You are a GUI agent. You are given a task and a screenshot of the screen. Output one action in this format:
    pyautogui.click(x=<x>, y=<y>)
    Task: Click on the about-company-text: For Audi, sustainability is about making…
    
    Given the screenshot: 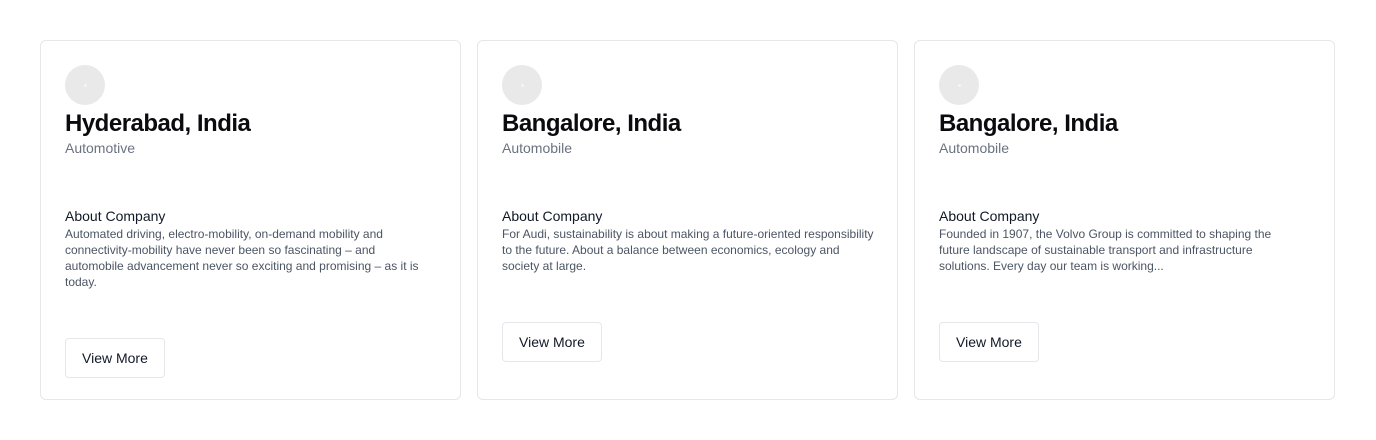 What is the action you would take?
    pyautogui.click(x=688, y=250)
    